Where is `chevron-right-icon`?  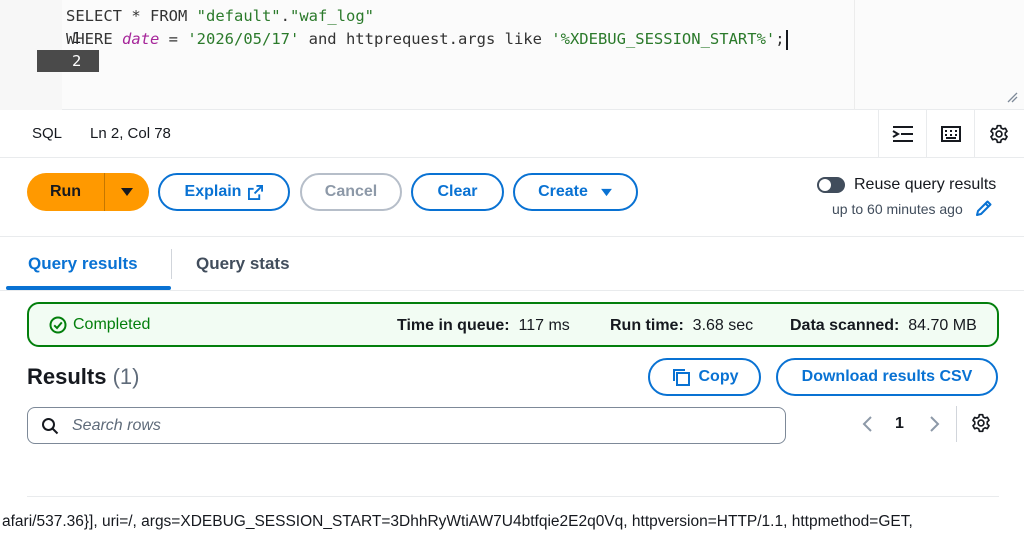
chevron-right-icon is located at coordinates (934, 424).